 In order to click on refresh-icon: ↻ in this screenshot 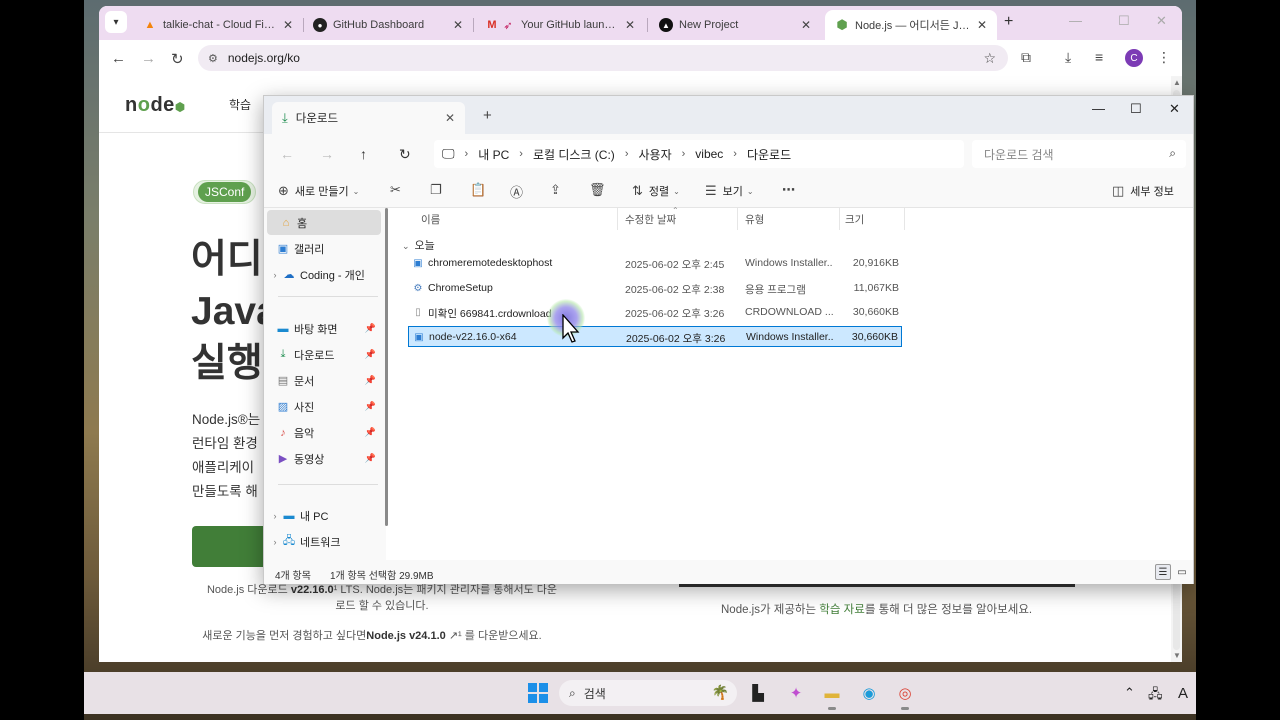, I will do `click(405, 154)`.